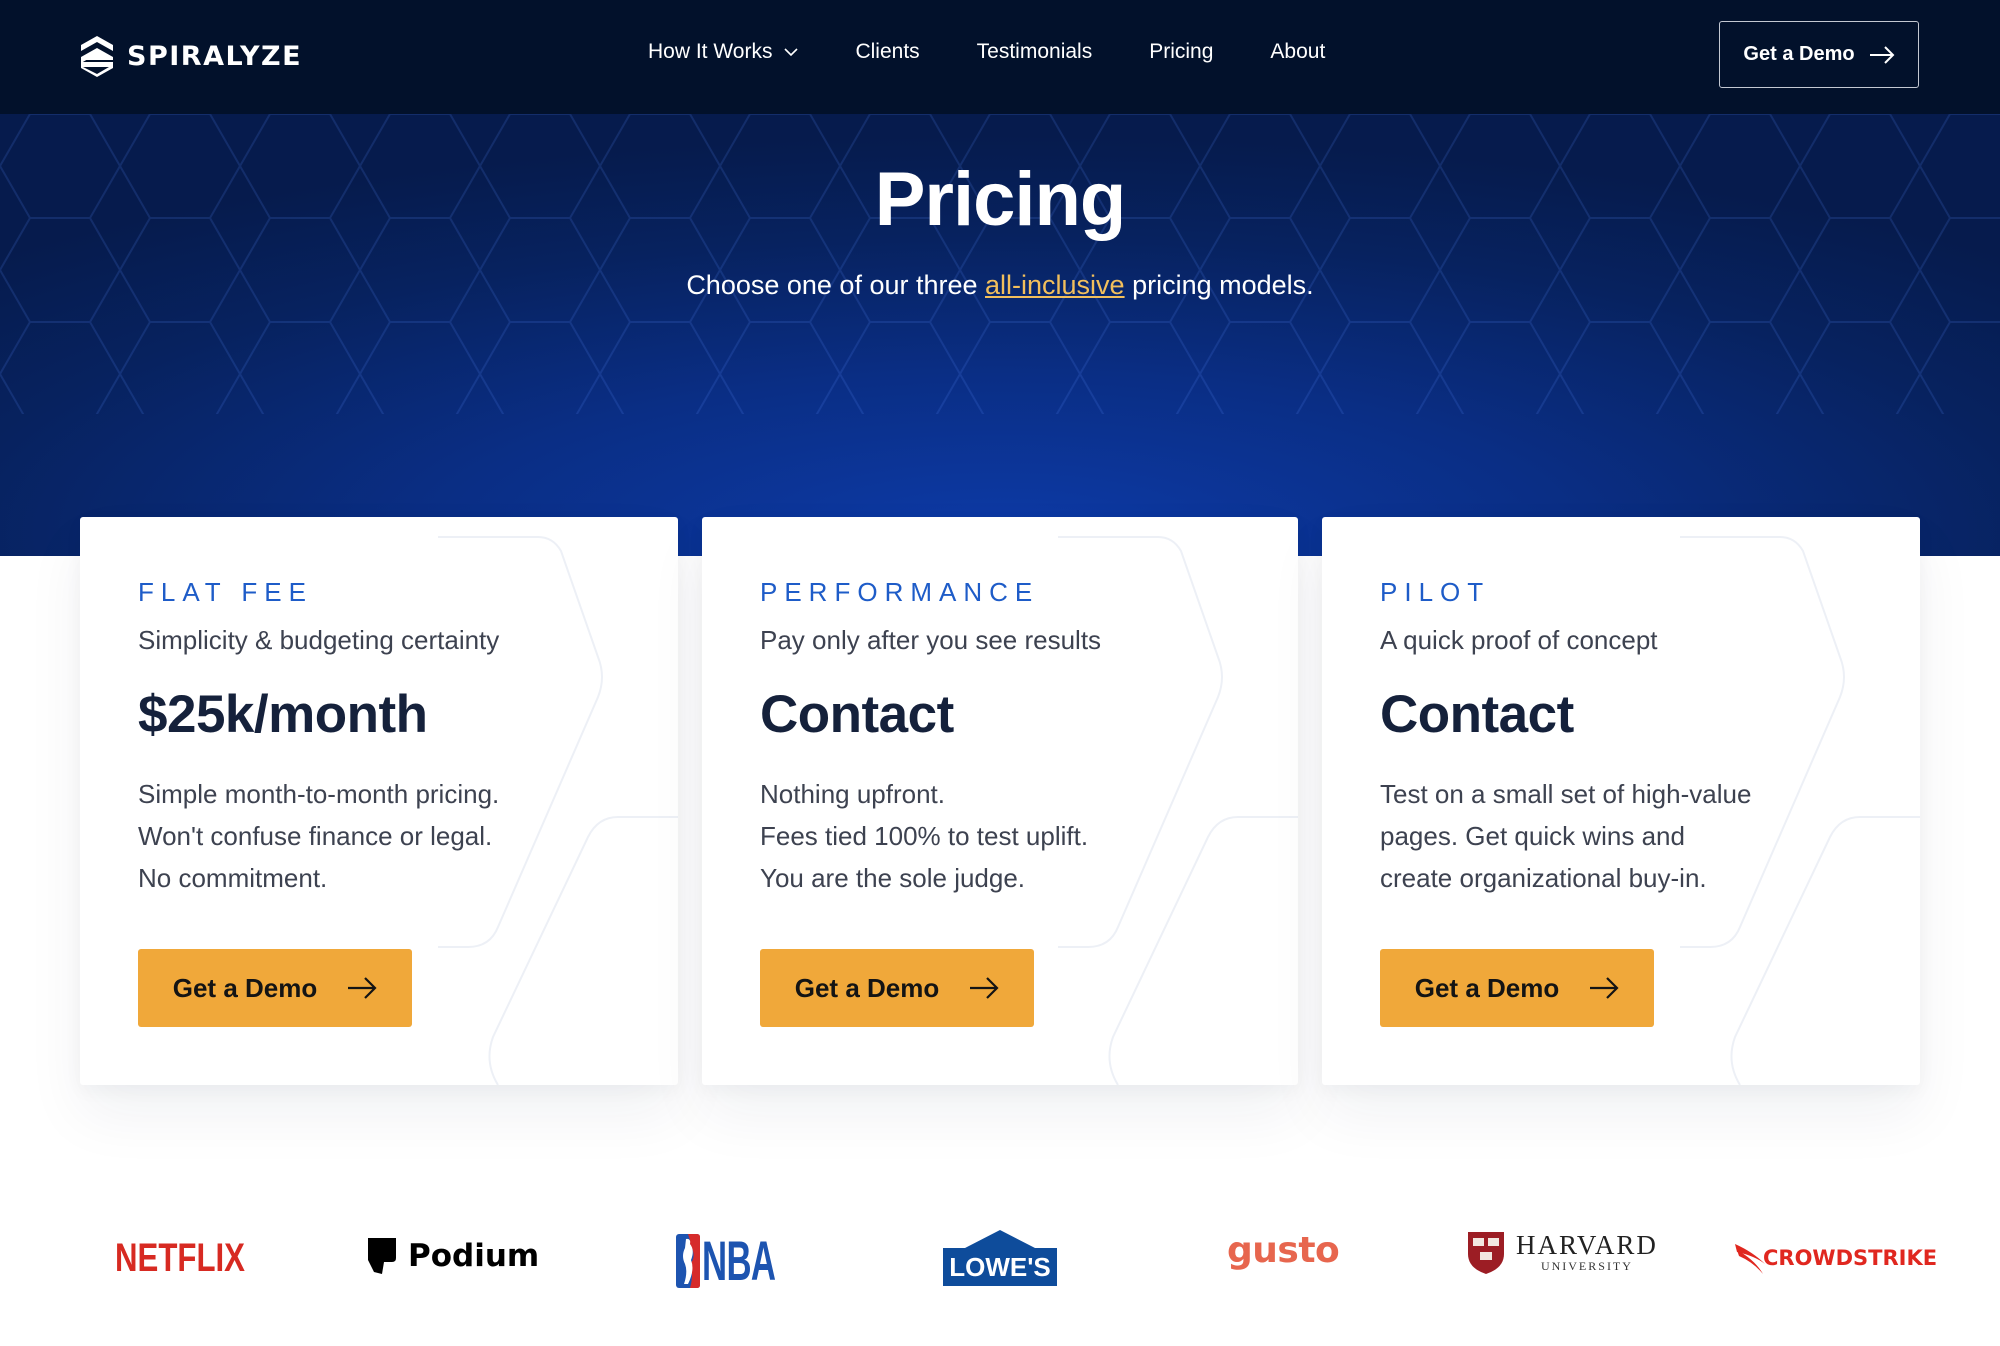 Image resolution: width=2000 pixels, height=1346 pixels. I want to click on get-demo-nav-button: Get a Demo, so click(1819, 54).